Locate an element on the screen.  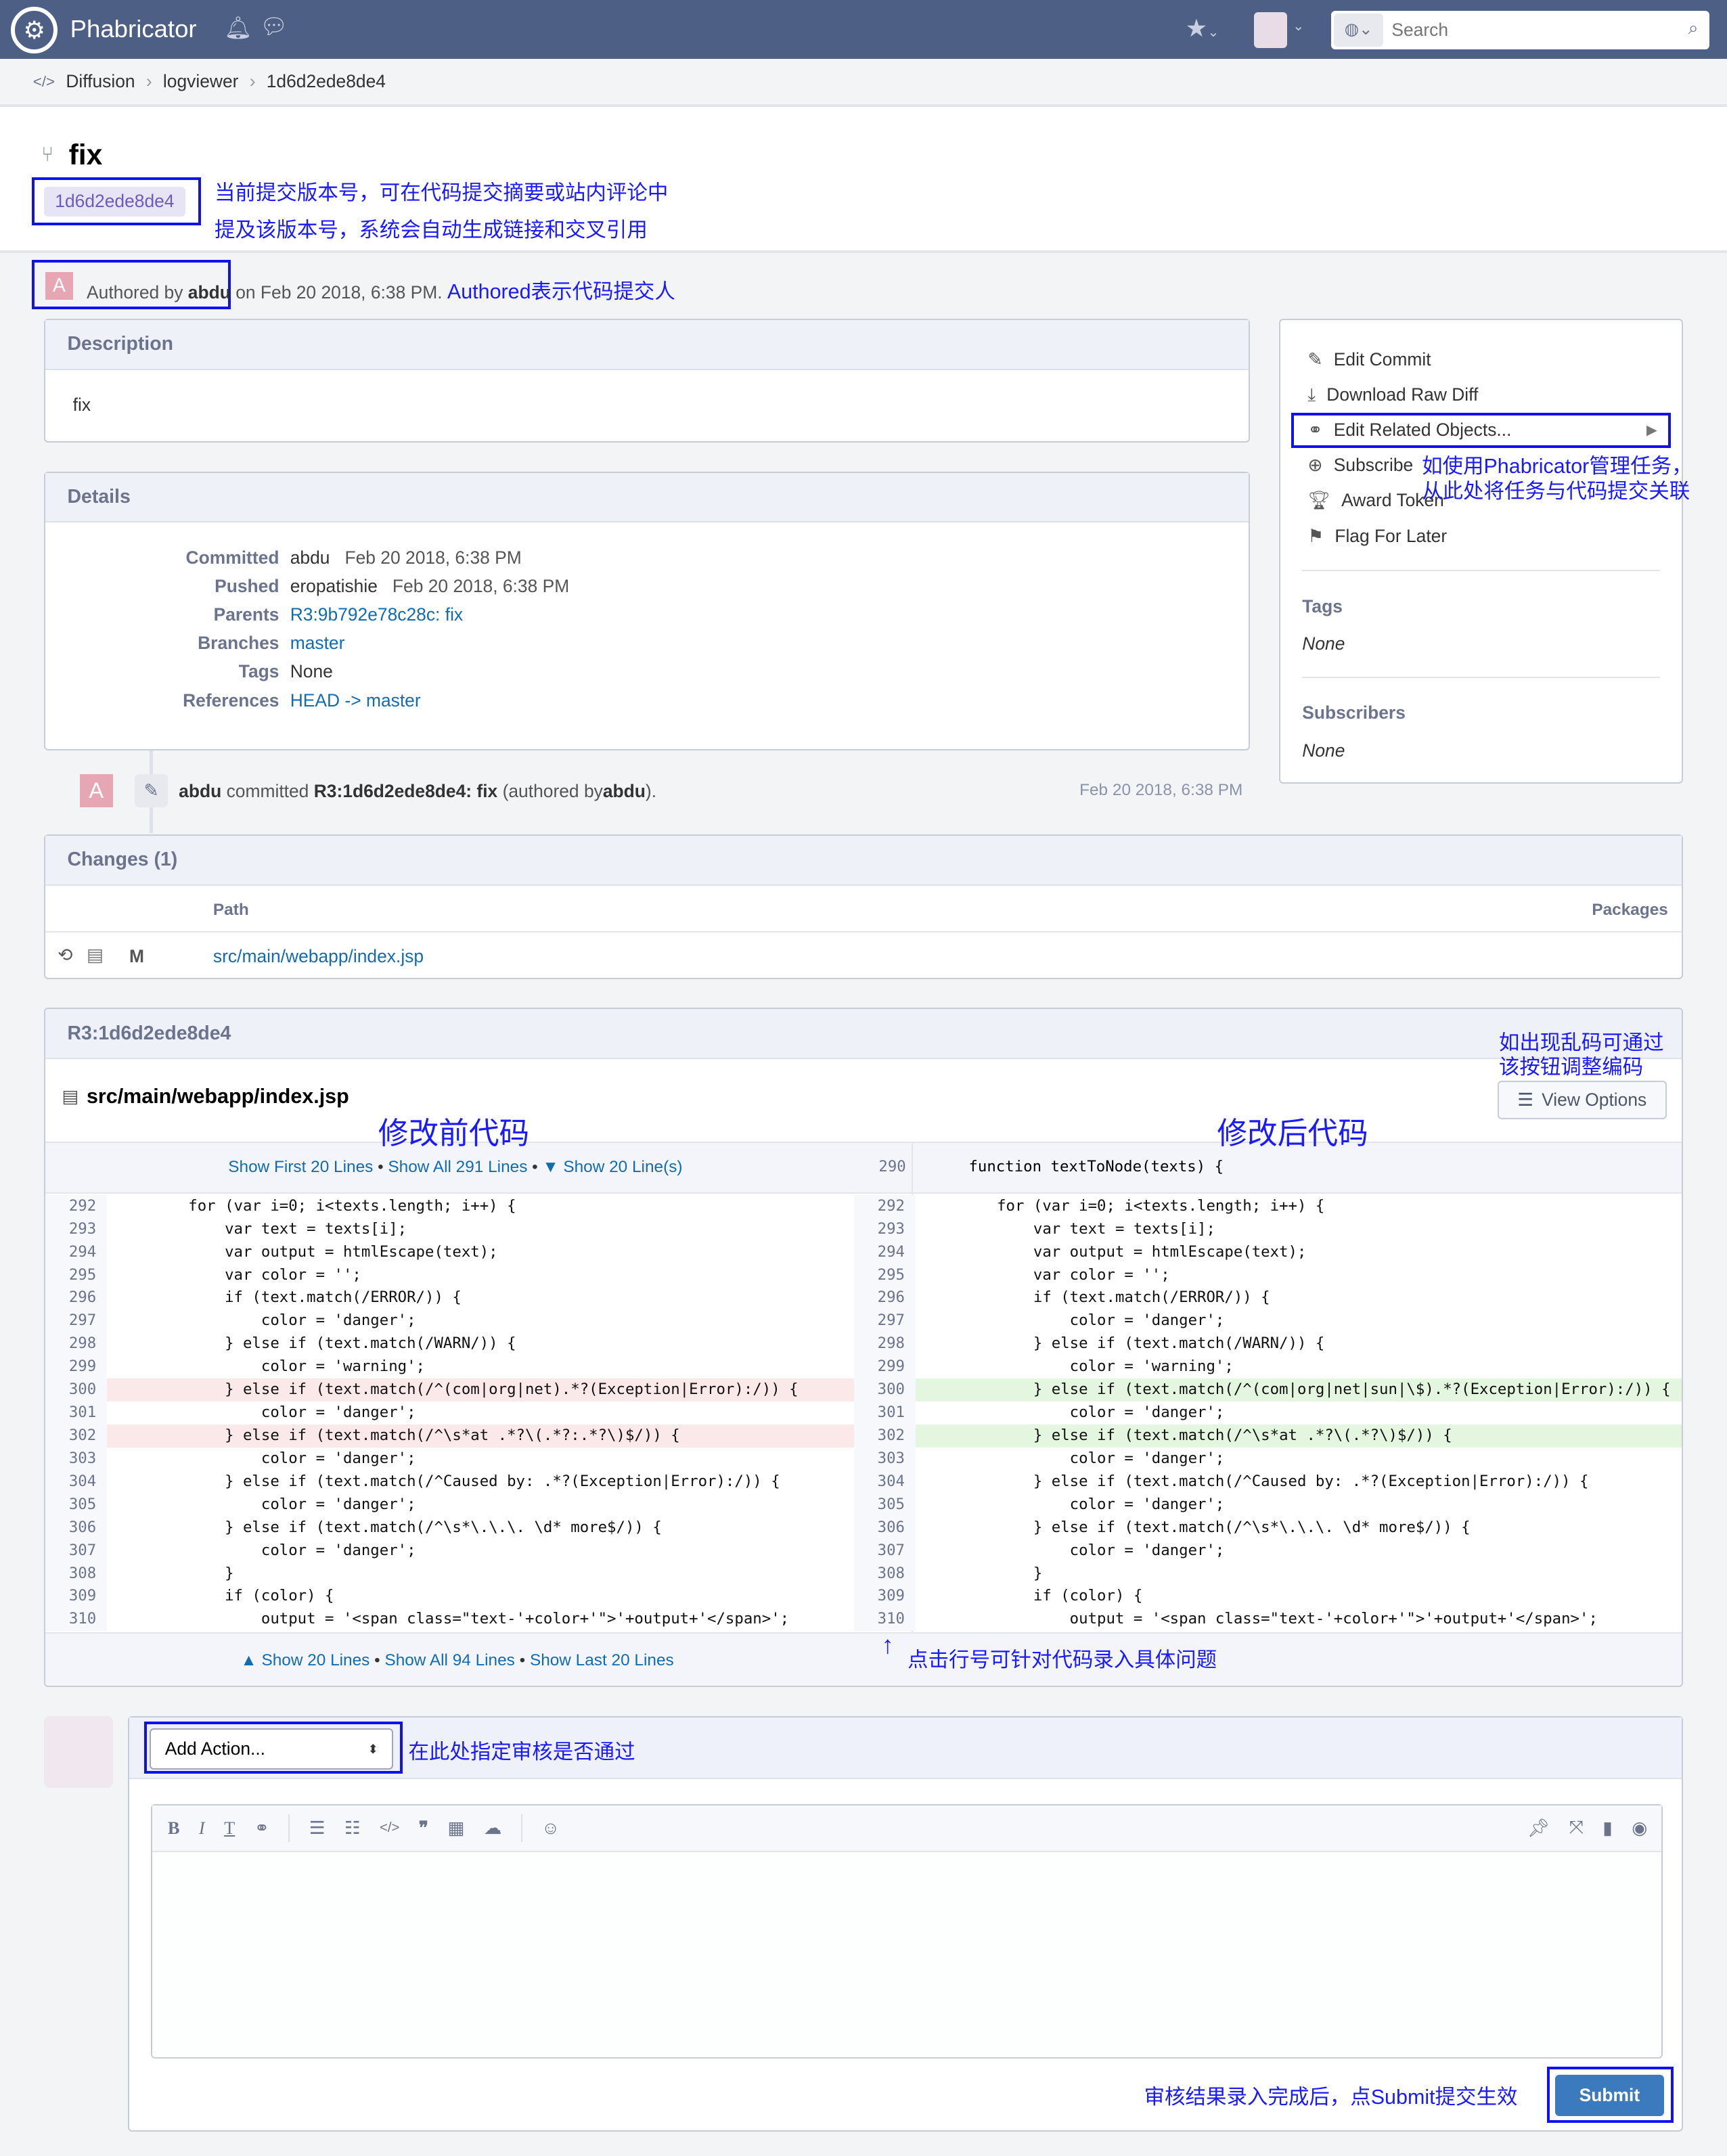
submit-button: Submit is located at coordinates (1609, 2096).